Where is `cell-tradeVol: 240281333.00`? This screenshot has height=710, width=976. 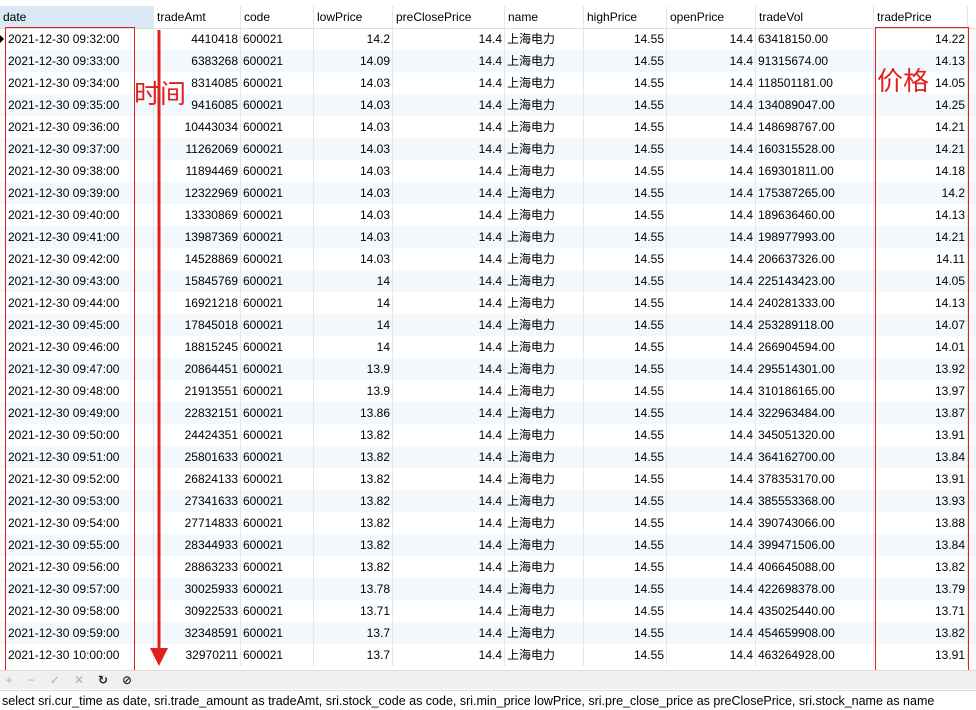 cell-tradeVol: 240281333.00 is located at coordinates (815, 303).